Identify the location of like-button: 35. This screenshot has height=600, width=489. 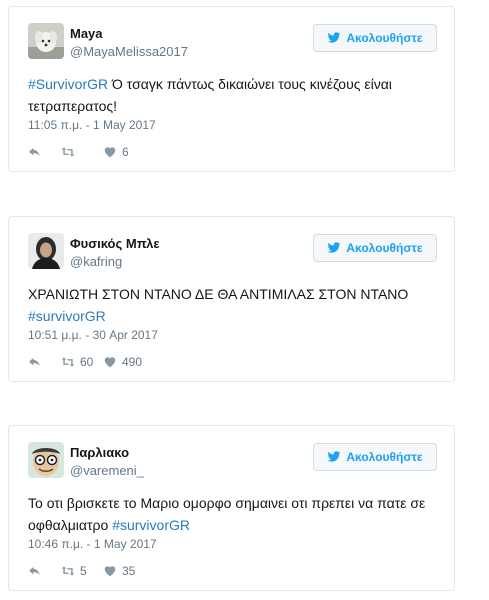
(119, 571).